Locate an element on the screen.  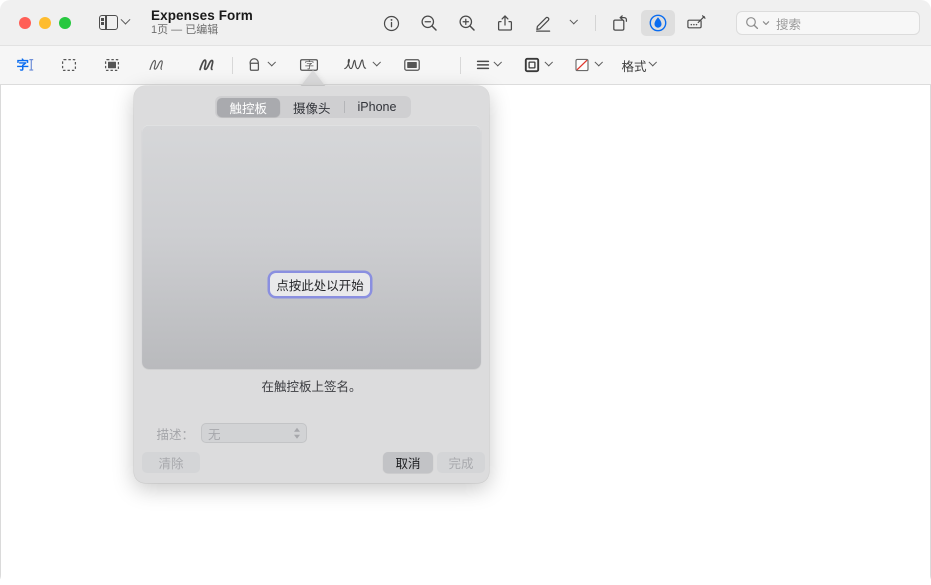
svg-text: 字 is located at coordinates (23, 64).